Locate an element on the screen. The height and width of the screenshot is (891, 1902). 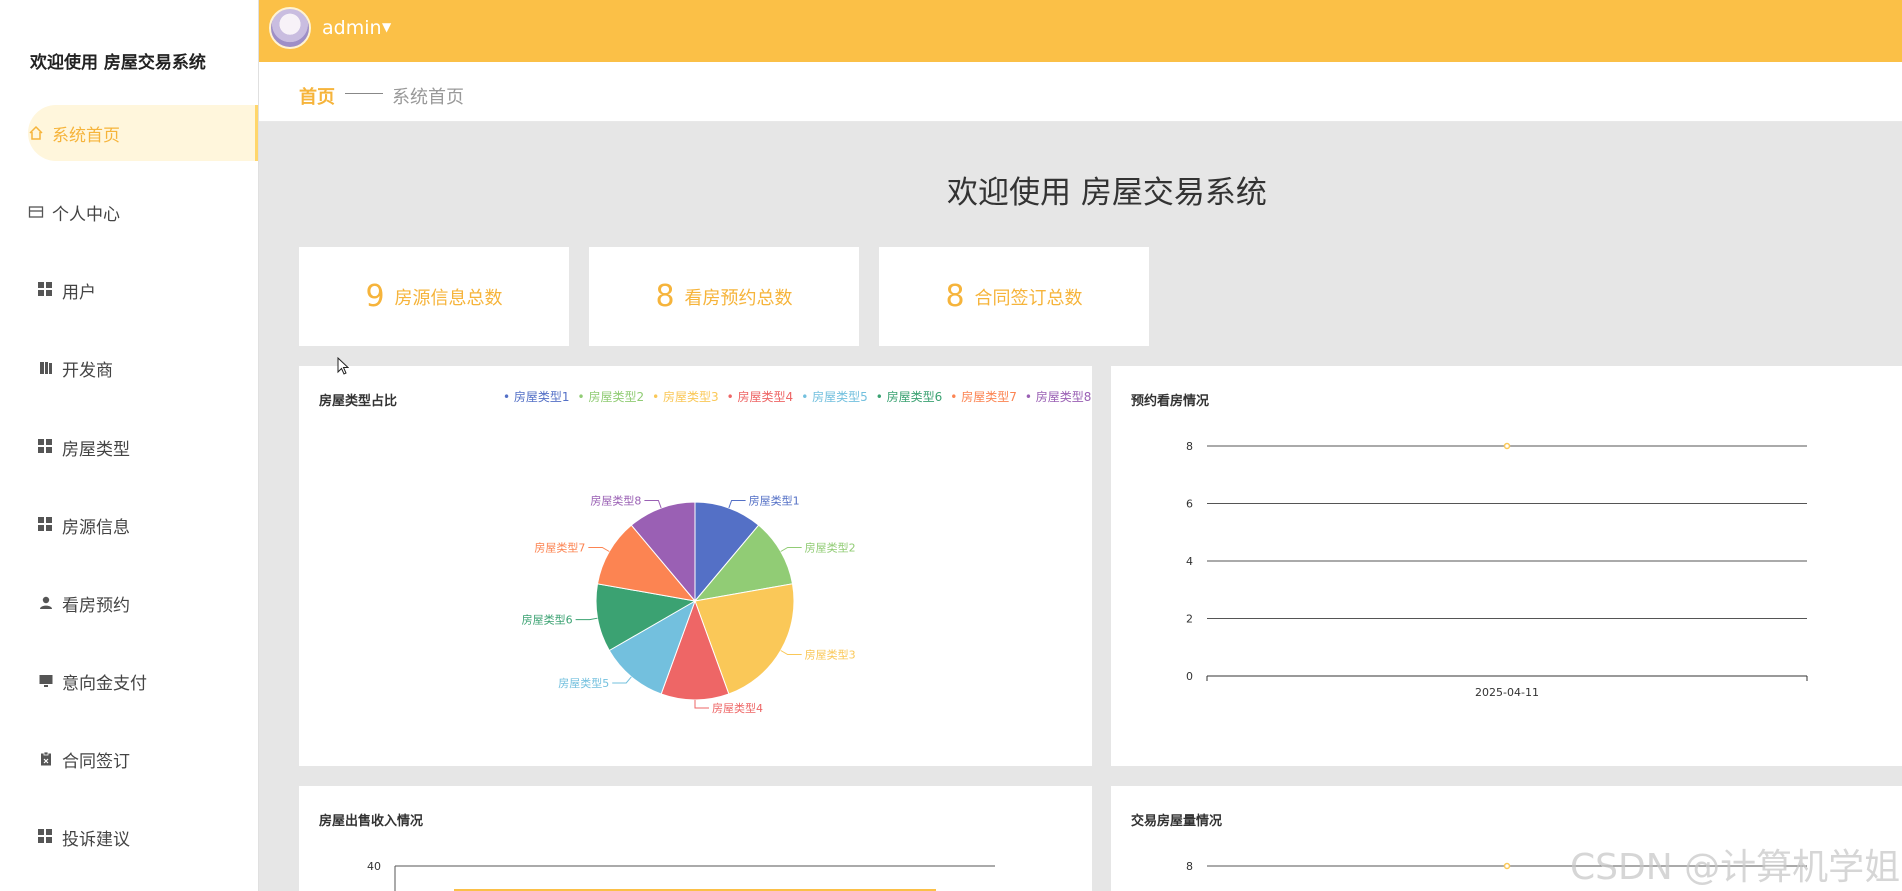
sidebar-item-label: 用户 is located at coordinates (79, 292).